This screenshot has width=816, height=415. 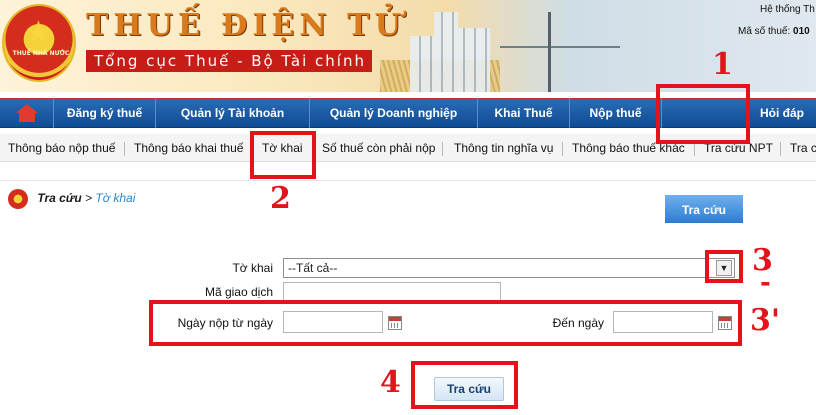 I want to click on declaration-label: Tờ khai, so click(x=252, y=268).